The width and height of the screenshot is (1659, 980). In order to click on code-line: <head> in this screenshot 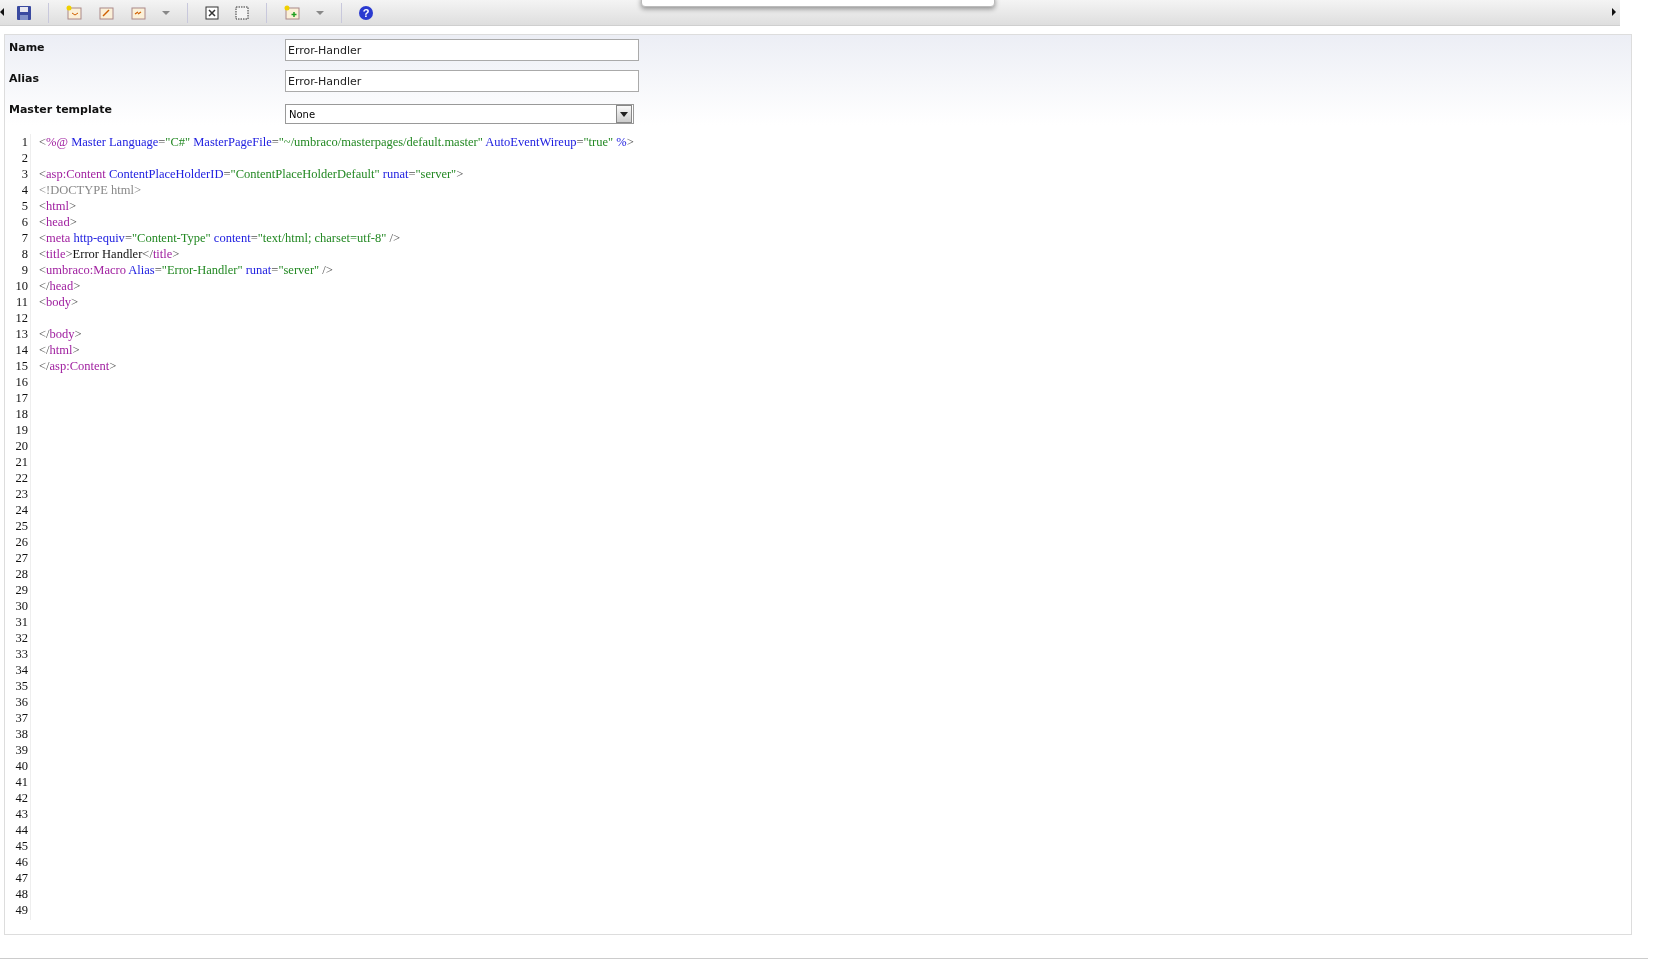, I will do `click(58, 222)`.